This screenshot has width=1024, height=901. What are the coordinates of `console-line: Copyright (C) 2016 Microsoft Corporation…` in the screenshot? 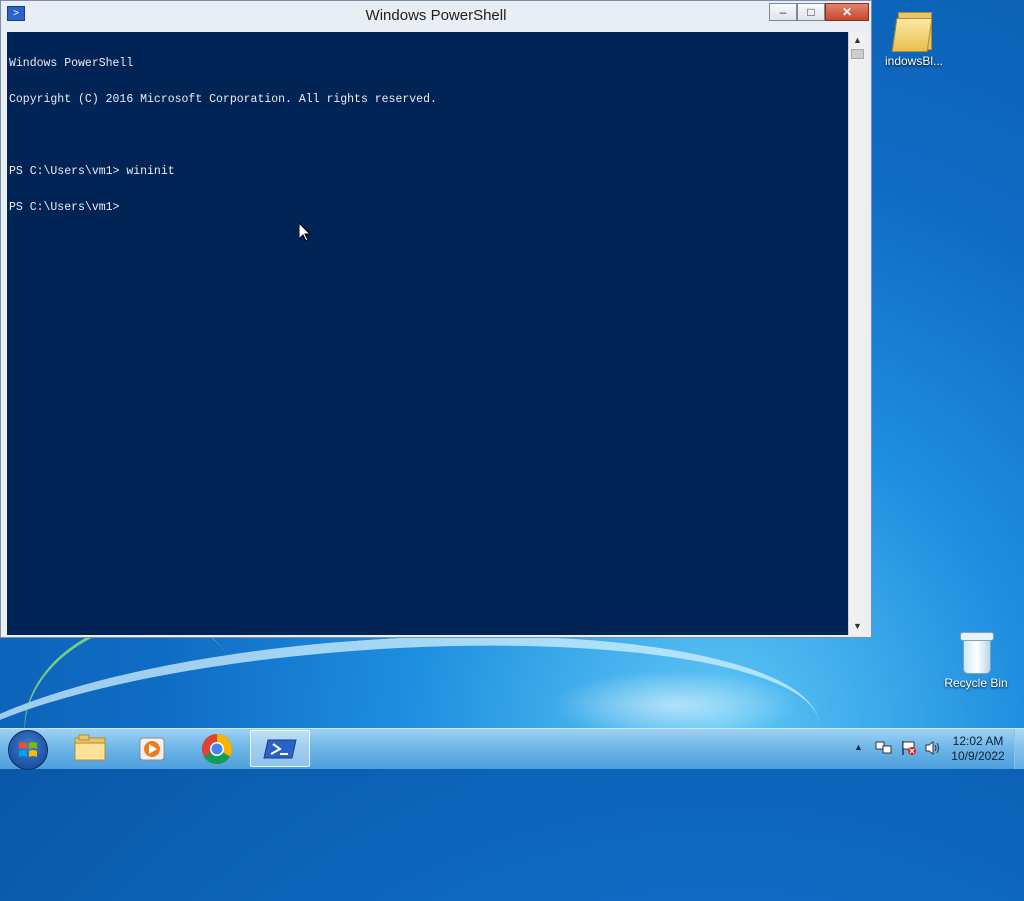 It's located at (223, 99).